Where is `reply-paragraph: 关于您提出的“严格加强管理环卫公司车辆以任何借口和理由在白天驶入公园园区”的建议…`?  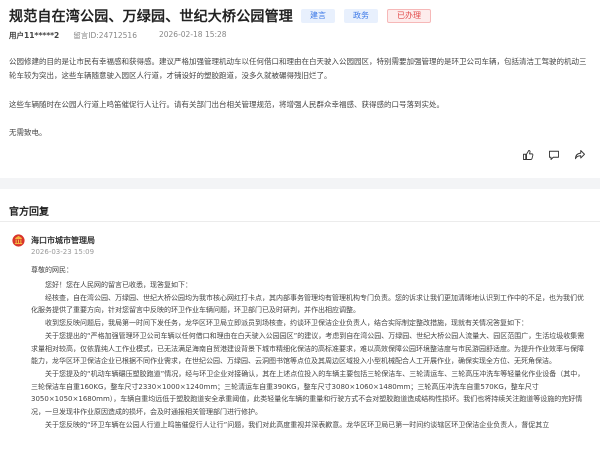
reply-paragraph: 关于您提出的“严格加强管理环卫公司车辆以任何借口和理由在白天驶入公园园区”的建议… is located at coordinates (308, 348).